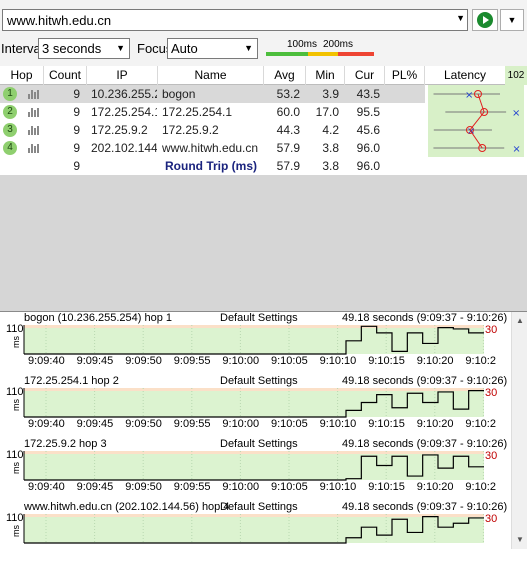  I want to click on graph-plot, so click(253, 529).